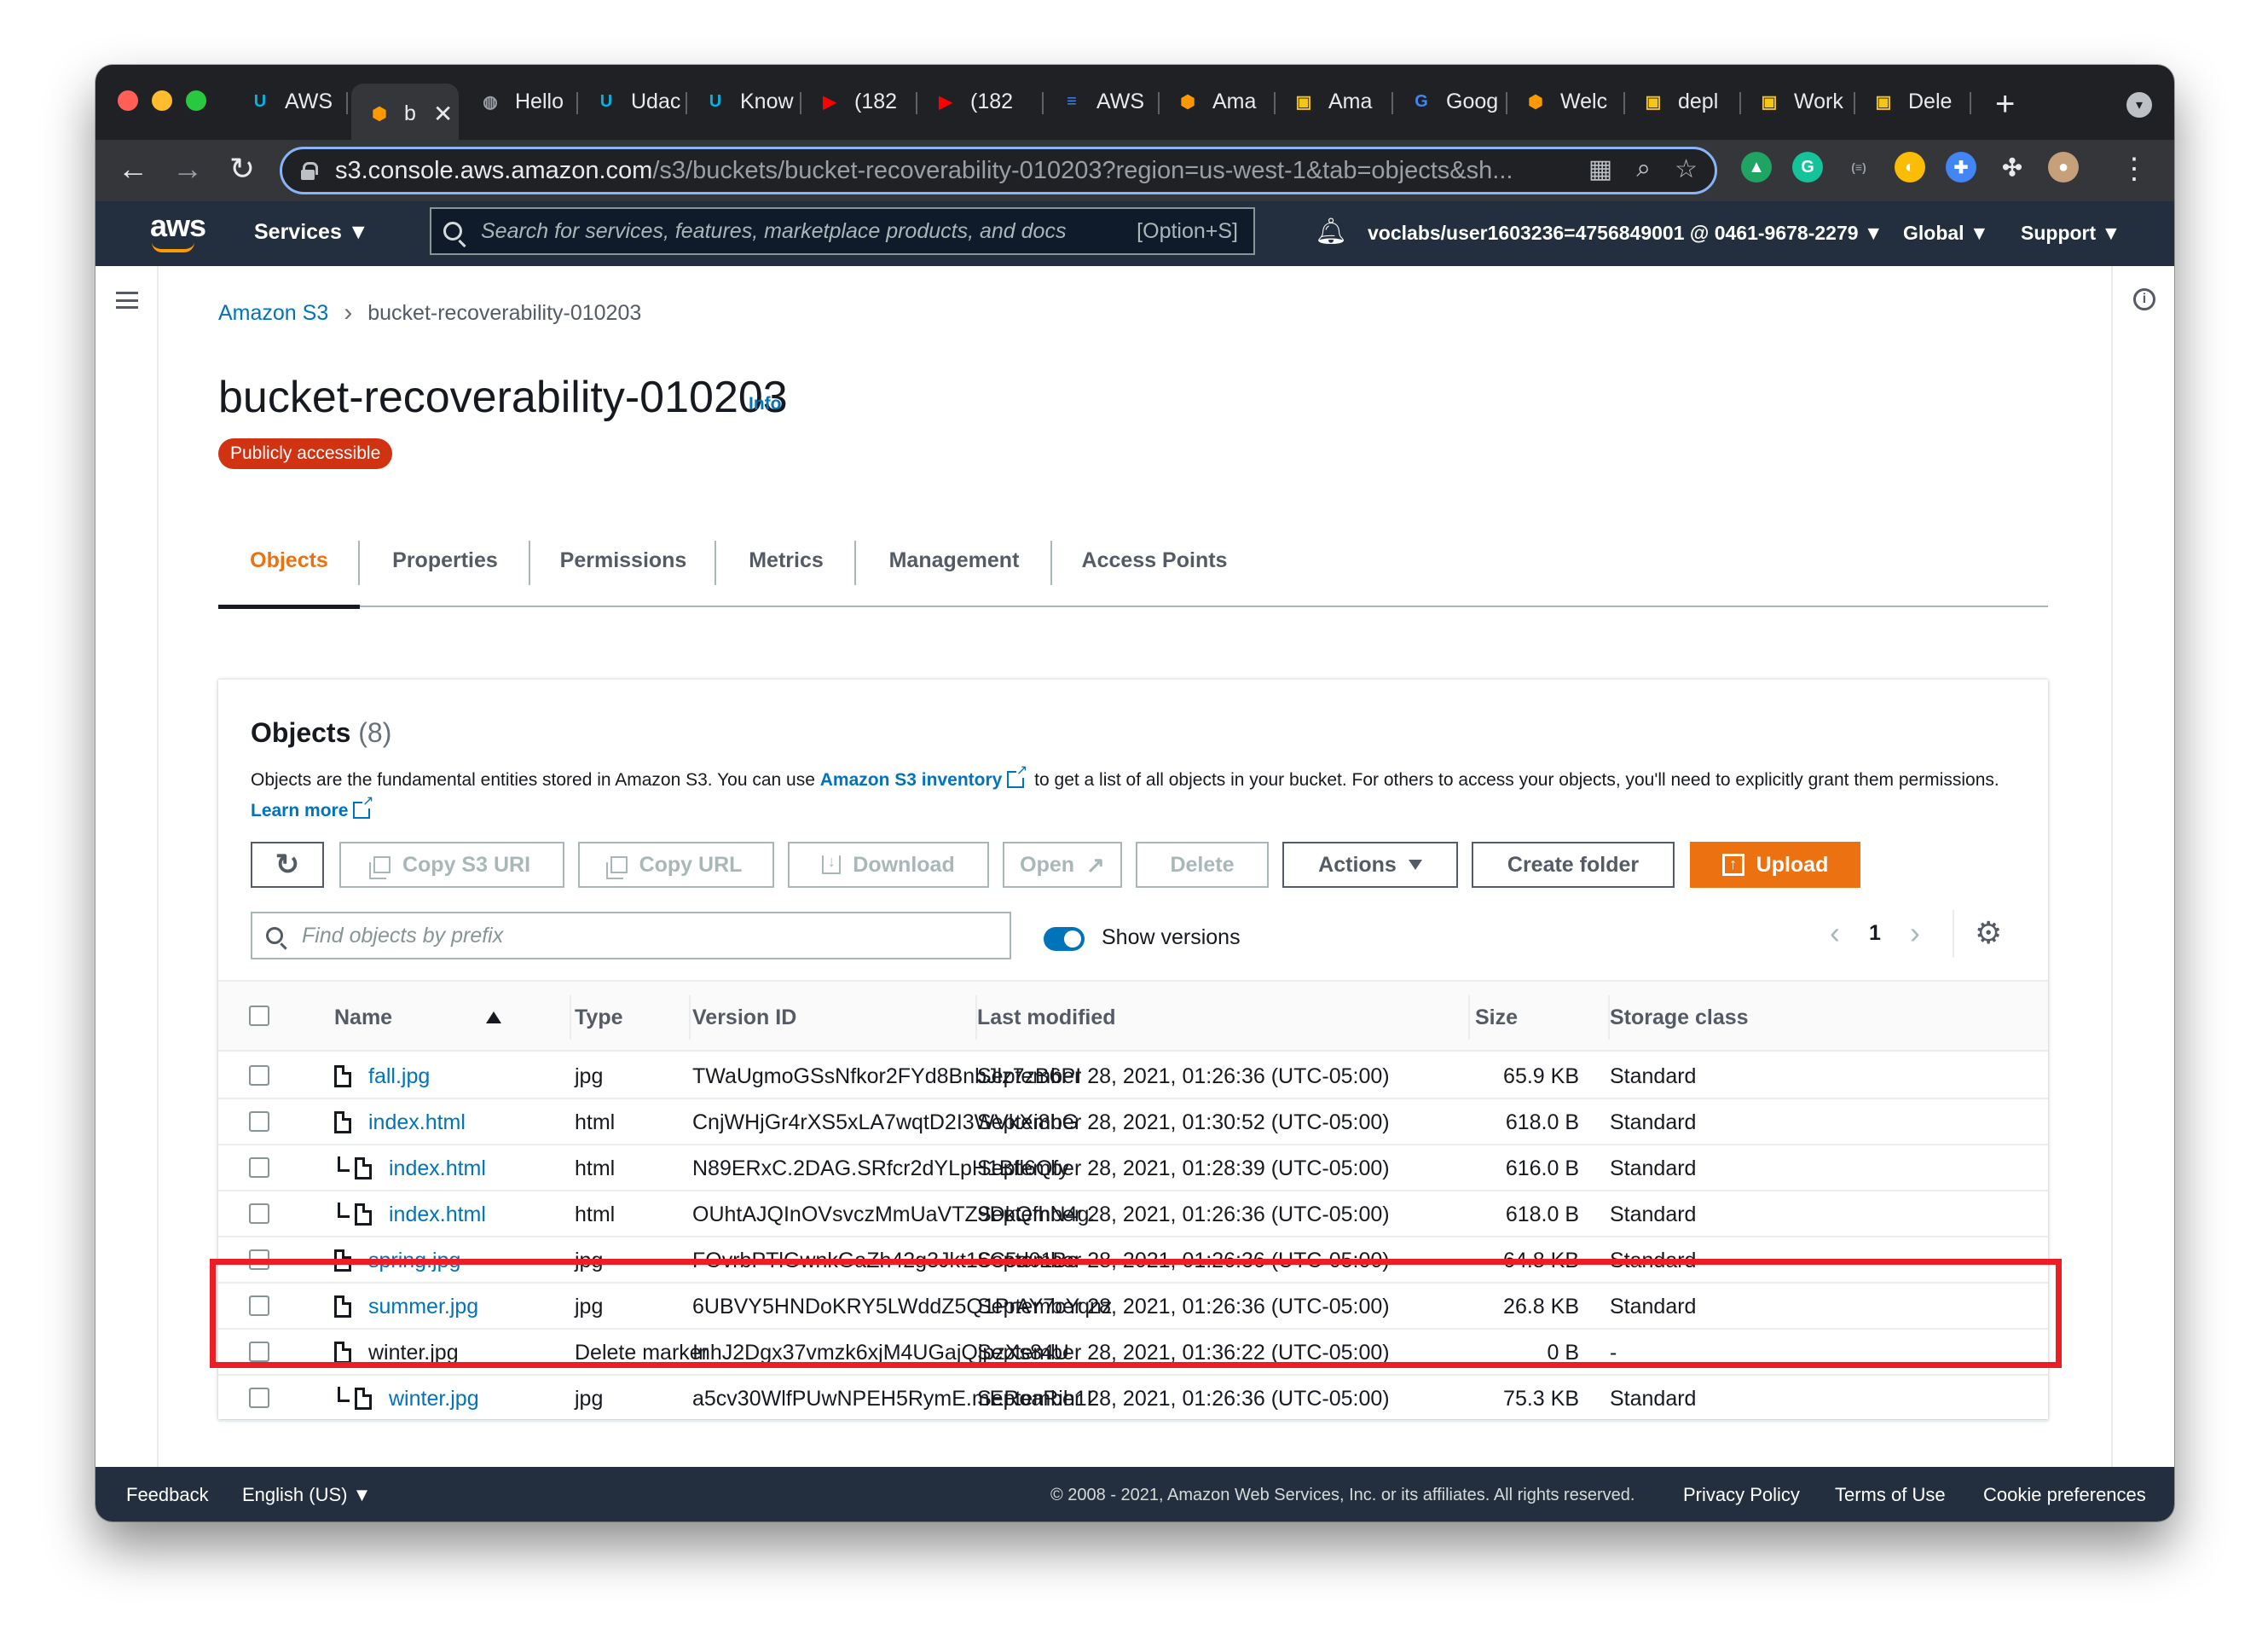 This screenshot has height=1646, width=2268. Describe the element at coordinates (1742, 1495) in the screenshot. I see `privacy-policy-link: Privacy Policy` at that location.